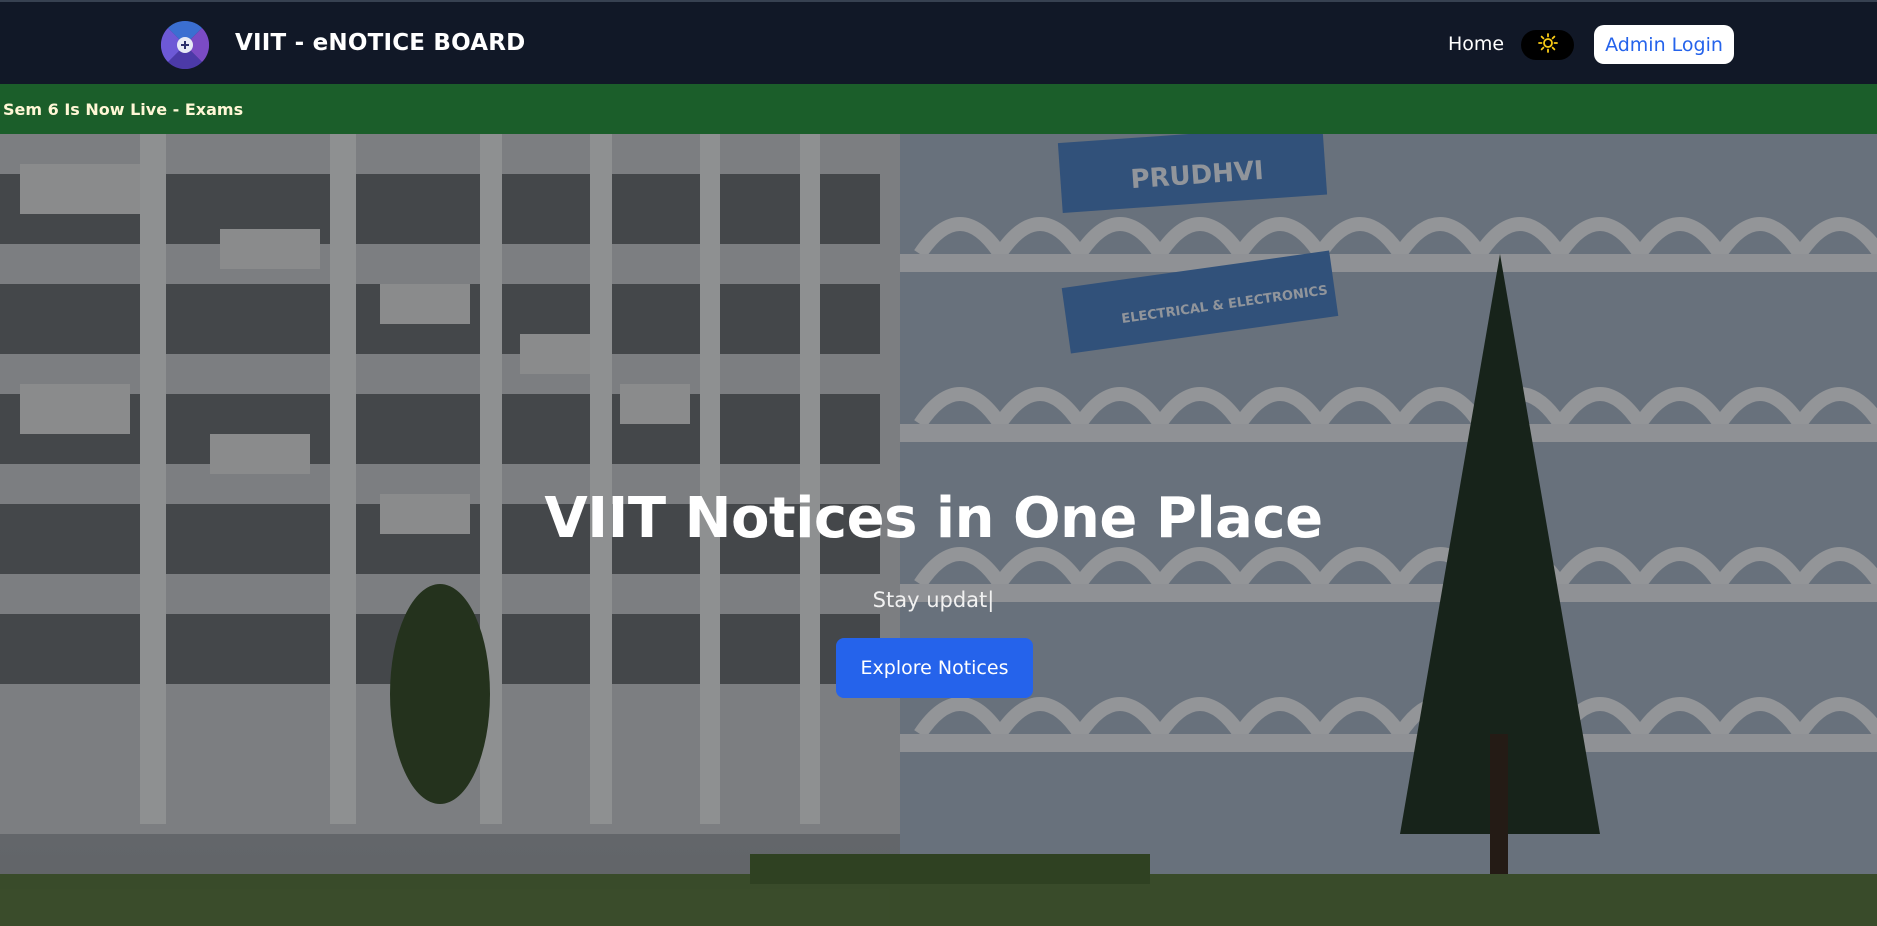 This screenshot has height=926, width=1877. Describe the element at coordinates (938, 42) in the screenshot. I see `top-navbar: VIIT - eNOTICE BOARD Home Admin Login` at that location.